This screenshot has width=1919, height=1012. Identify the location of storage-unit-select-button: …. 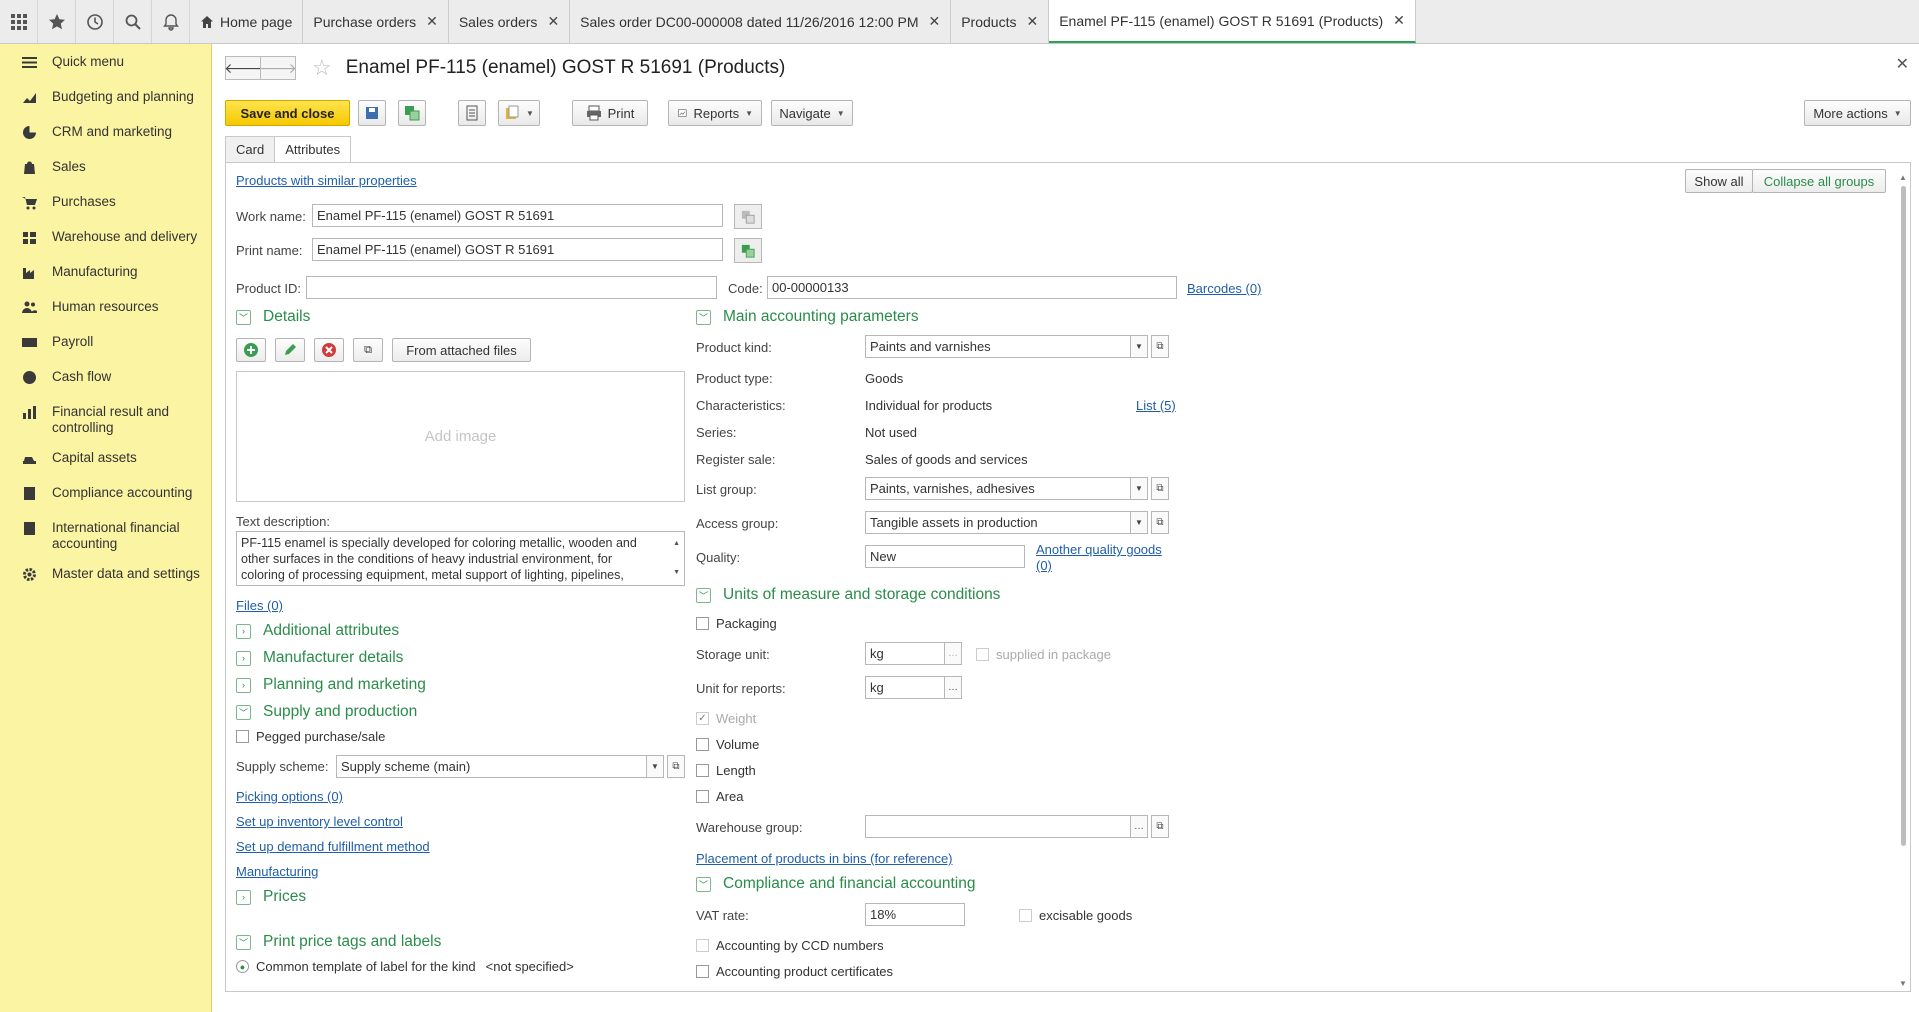
(953, 653).